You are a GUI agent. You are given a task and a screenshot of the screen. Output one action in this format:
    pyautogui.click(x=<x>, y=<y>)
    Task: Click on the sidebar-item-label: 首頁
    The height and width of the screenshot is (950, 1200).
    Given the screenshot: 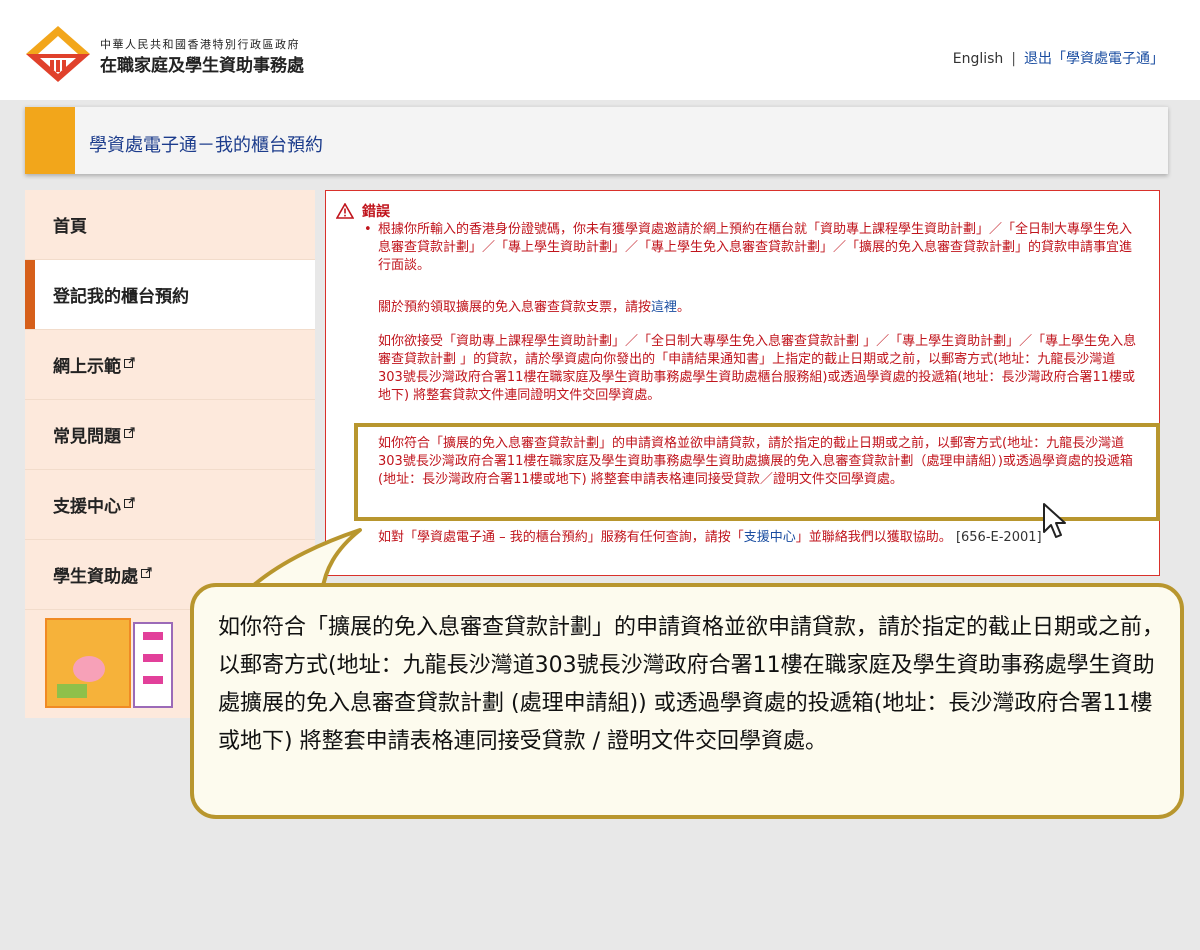 What is the action you would take?
    pyautogui.click(x=70, y=227)
    